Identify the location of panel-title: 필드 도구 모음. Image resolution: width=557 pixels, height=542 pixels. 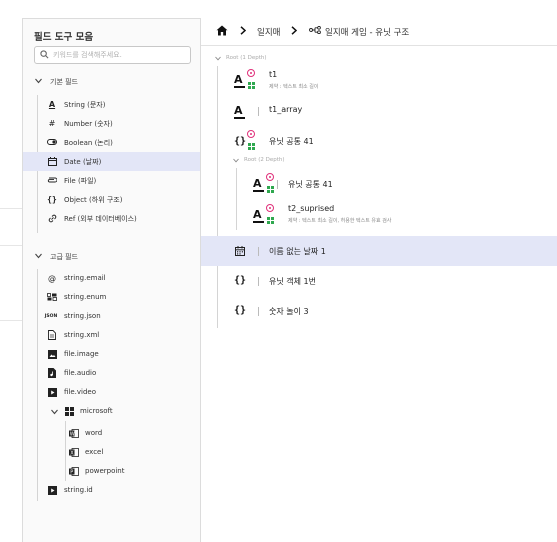
(64, 37).